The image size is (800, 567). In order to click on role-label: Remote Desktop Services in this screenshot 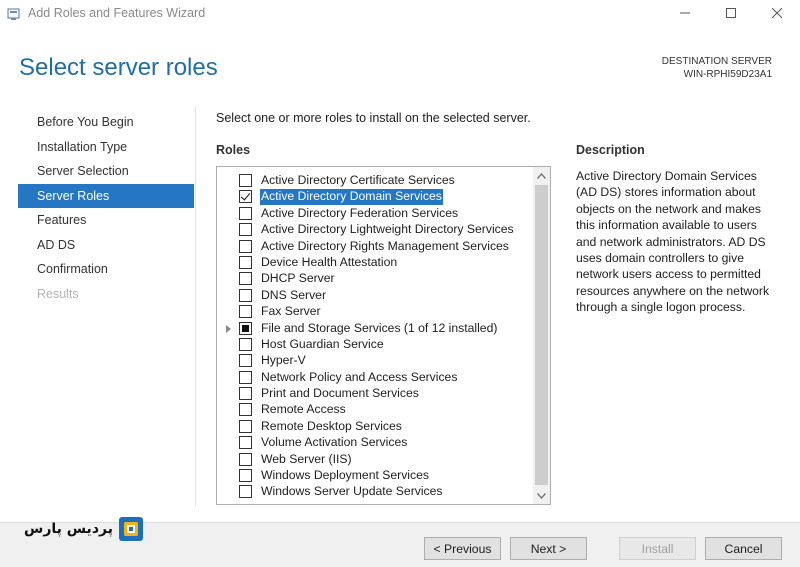, I will do `click(331, 427)`.